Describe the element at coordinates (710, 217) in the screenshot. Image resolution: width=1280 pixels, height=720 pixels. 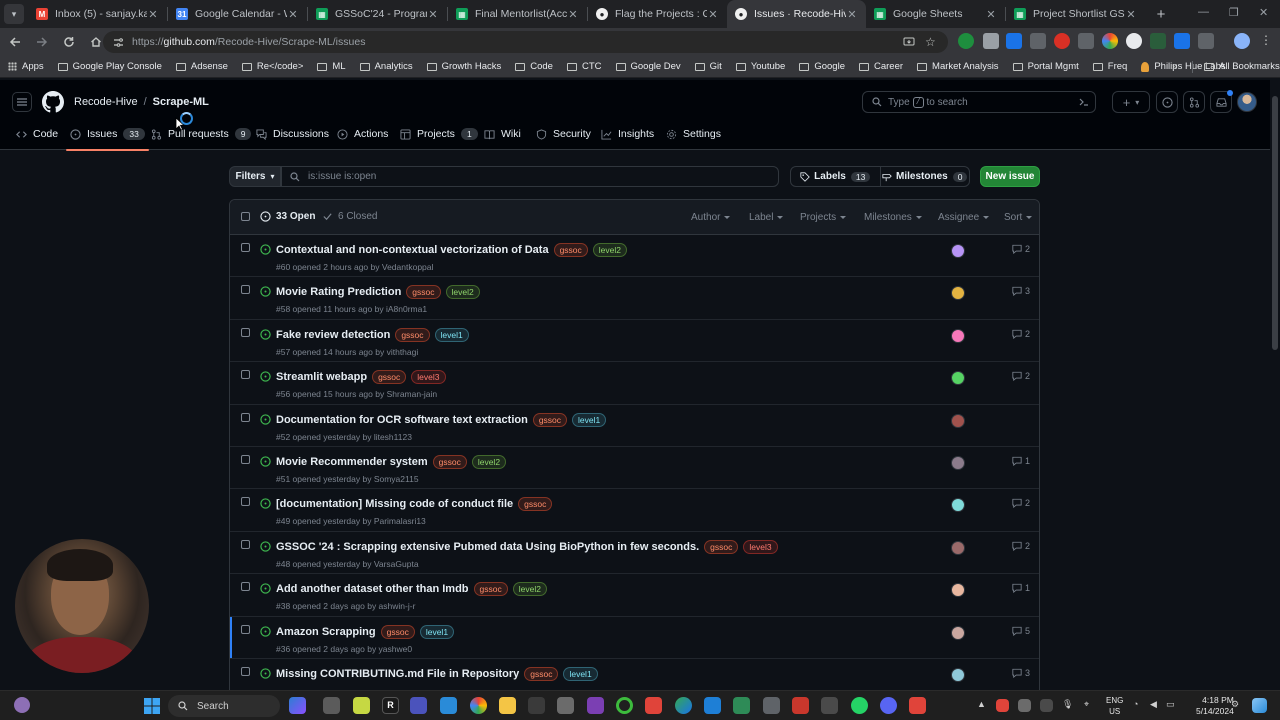
I see `author-filter: Author` at that location.